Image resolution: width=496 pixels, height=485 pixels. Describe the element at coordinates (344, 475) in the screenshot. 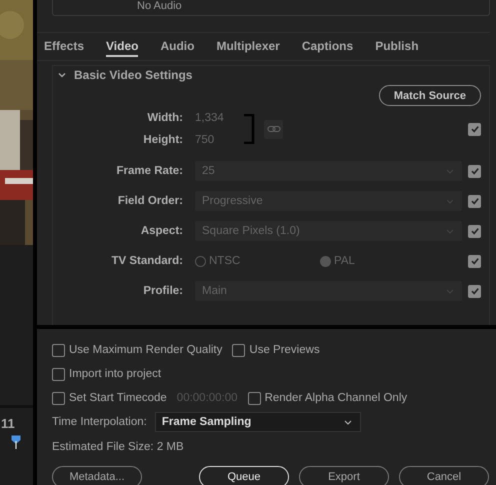

I see `action-button: Export` at that location.